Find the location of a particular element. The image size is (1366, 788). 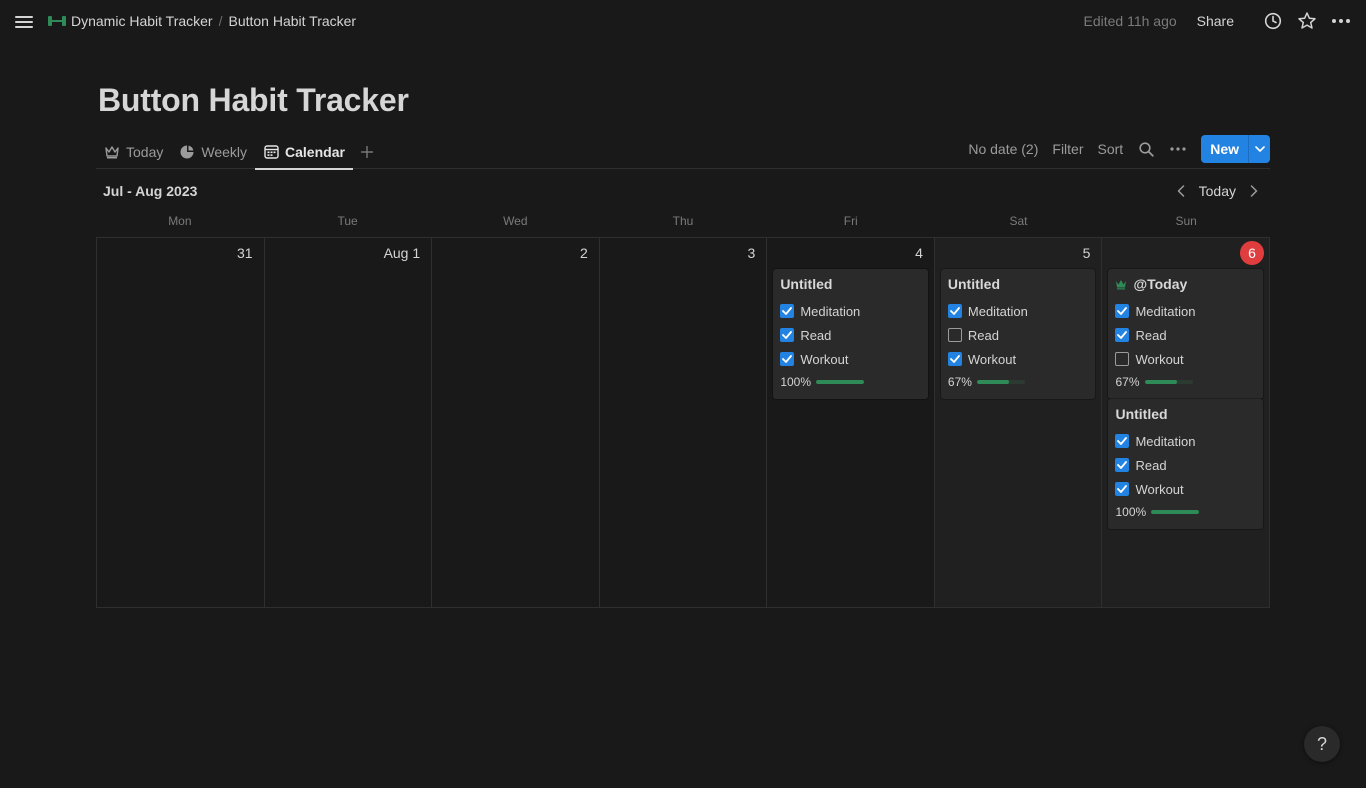

weekday-label: Fri is located at coordinates (850, 221).